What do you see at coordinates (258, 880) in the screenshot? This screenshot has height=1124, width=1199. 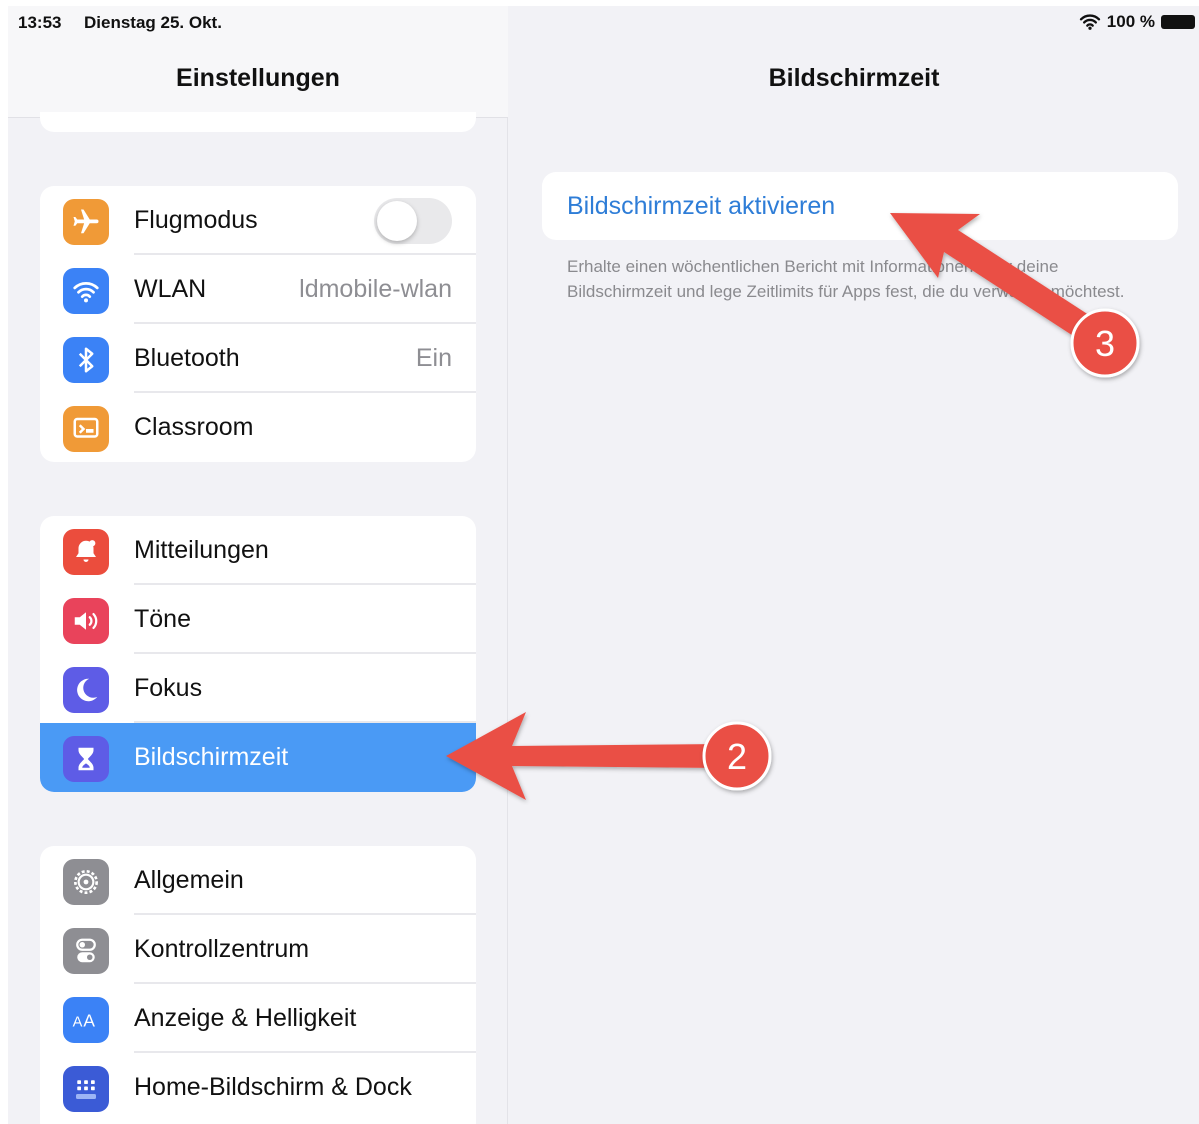 I see `sidebar-item-allgemein: Allgemein` at bounding box center [258, 880].